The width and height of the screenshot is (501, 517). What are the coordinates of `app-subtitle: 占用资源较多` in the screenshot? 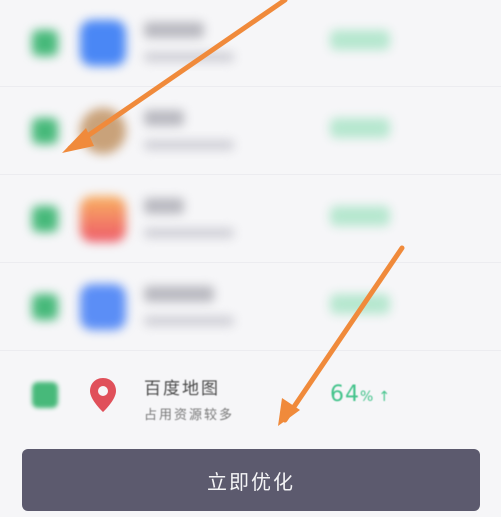 It's located at (189, 415).